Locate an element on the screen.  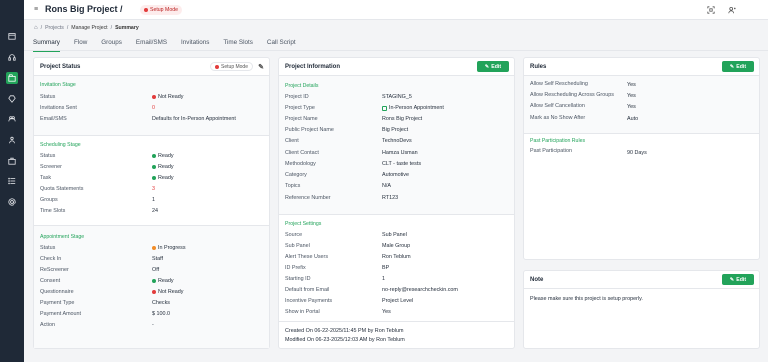
project-type-text: In-Person Appointment is located at coordinates (416, 108).